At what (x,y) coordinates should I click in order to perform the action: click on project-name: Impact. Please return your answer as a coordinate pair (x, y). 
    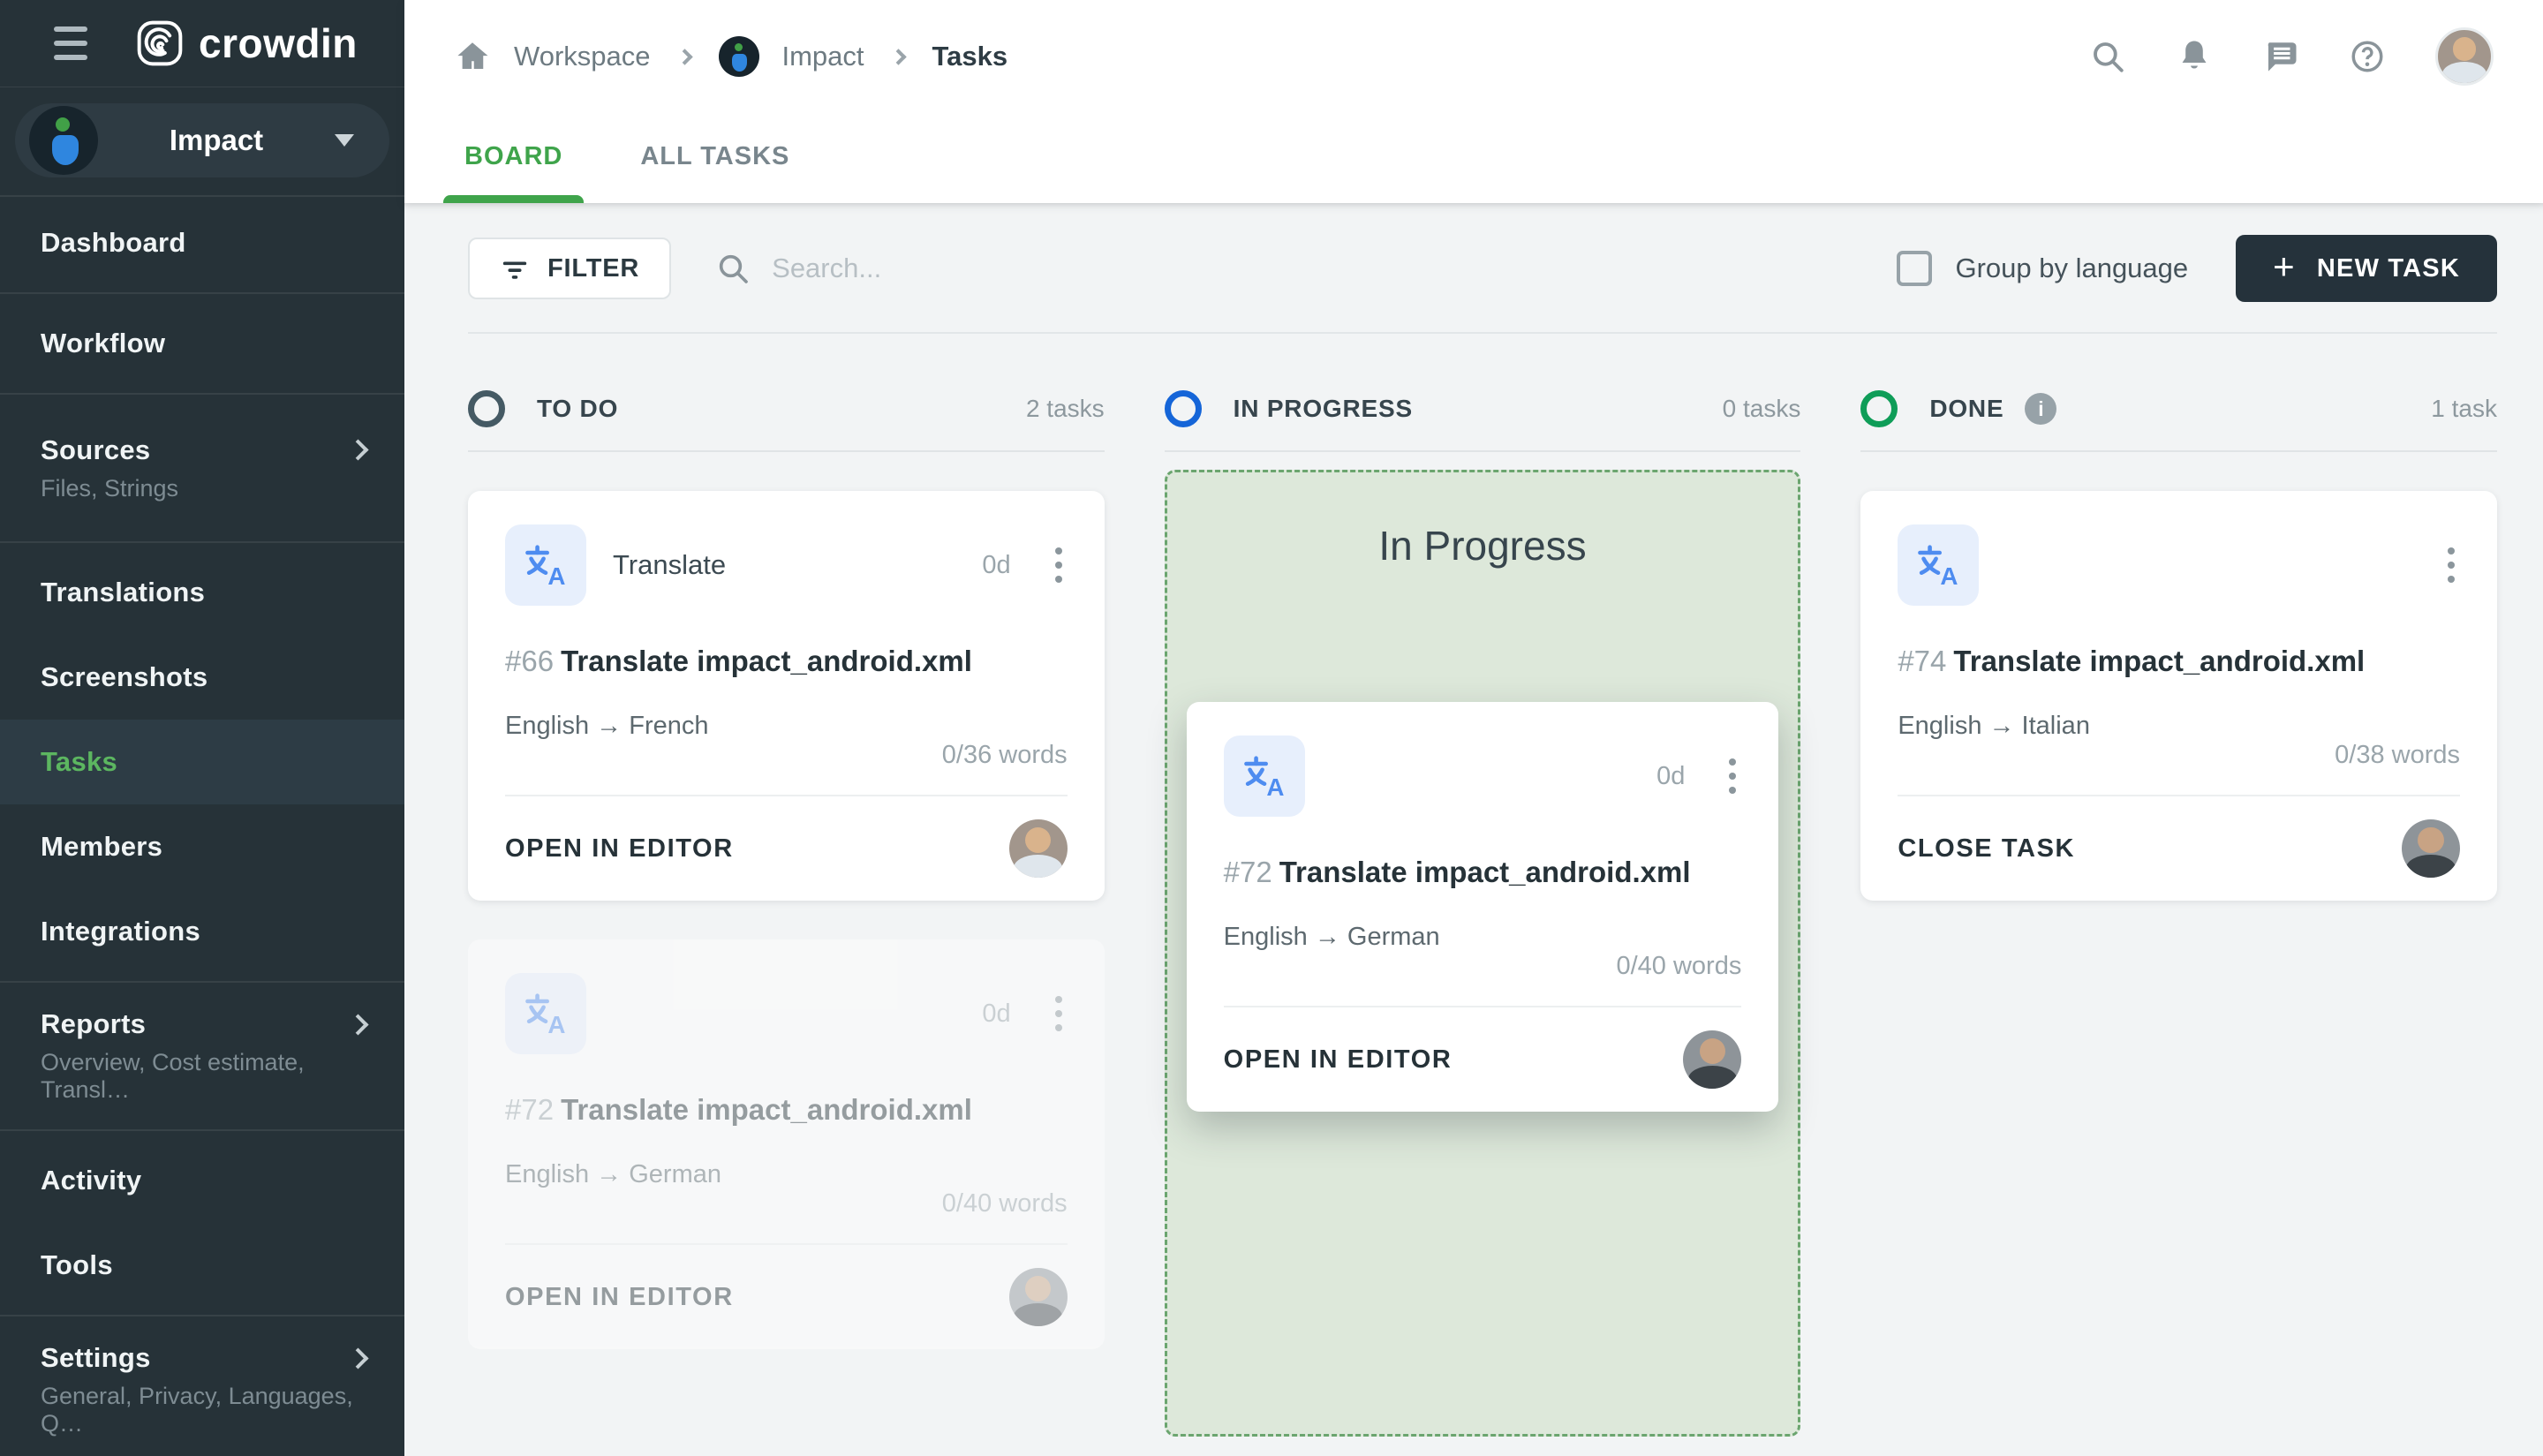
    Looking at the image, I should click on (217, 140).